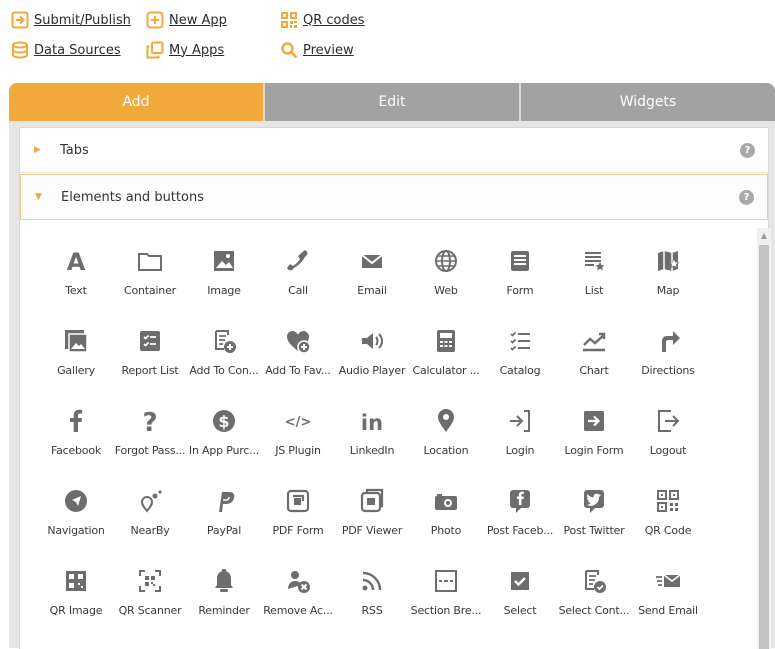  I want to click on element-tile-logout: Logout, so click(668, 432).